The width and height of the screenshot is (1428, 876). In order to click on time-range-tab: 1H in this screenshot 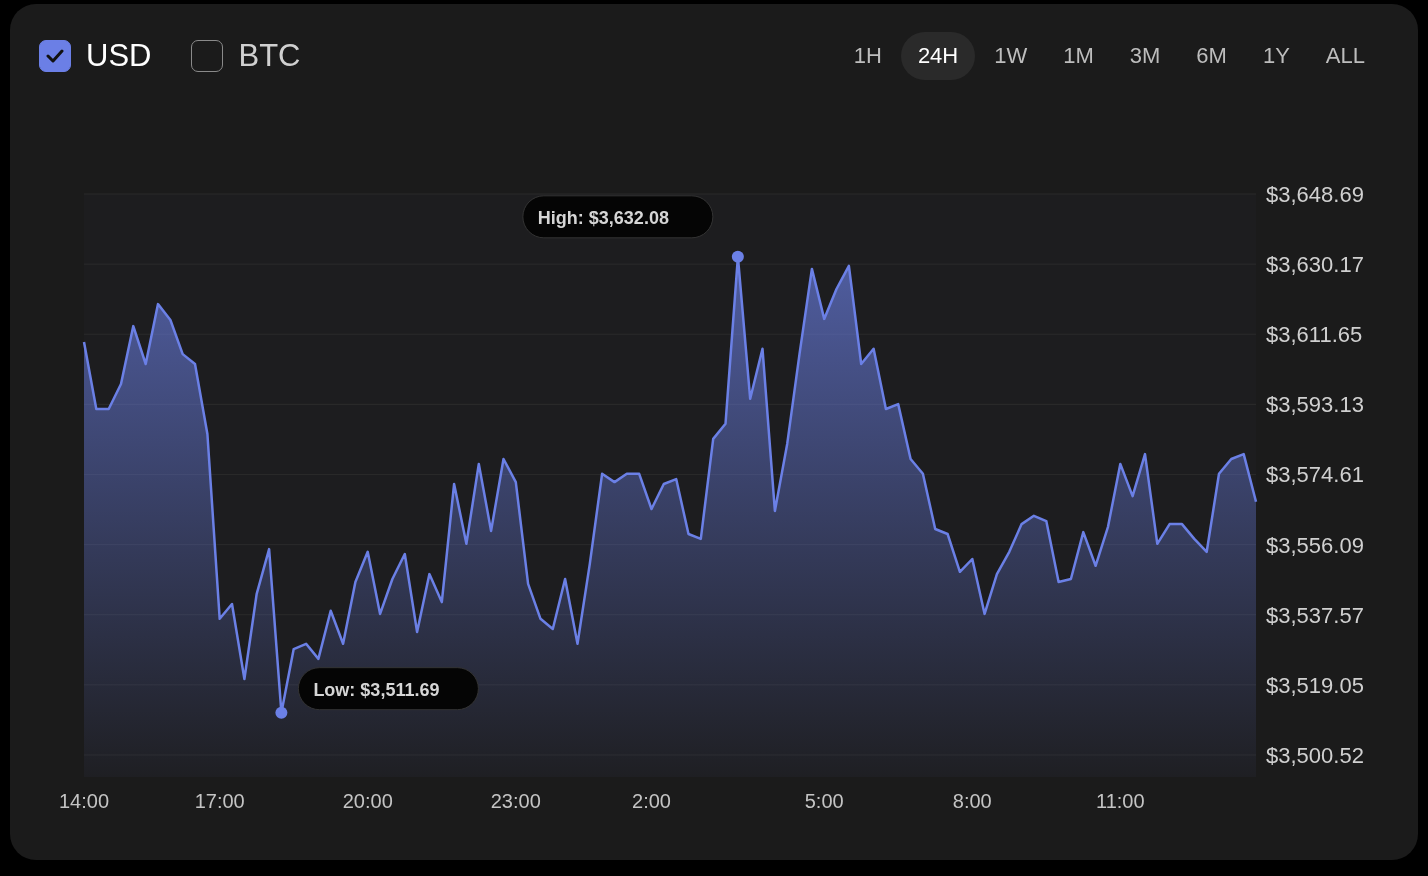, I will do `click(867, 56)`.